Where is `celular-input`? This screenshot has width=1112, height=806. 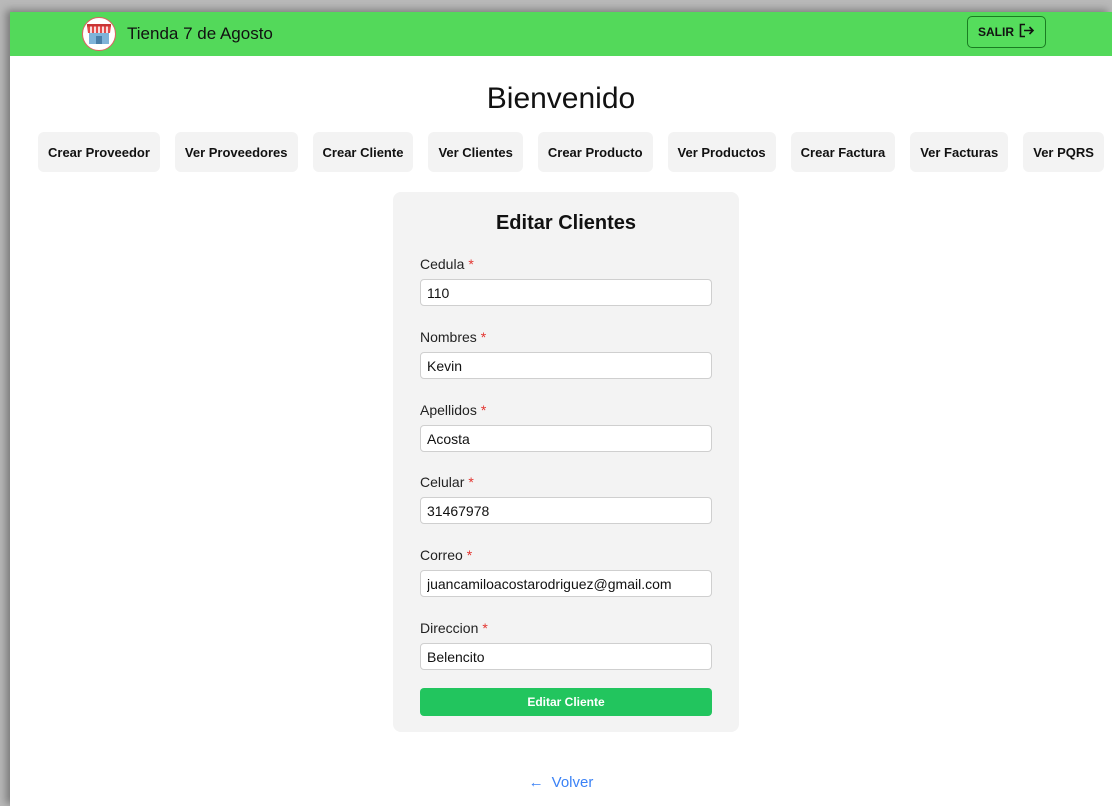
celular-input is located at coordinates (566, 510).